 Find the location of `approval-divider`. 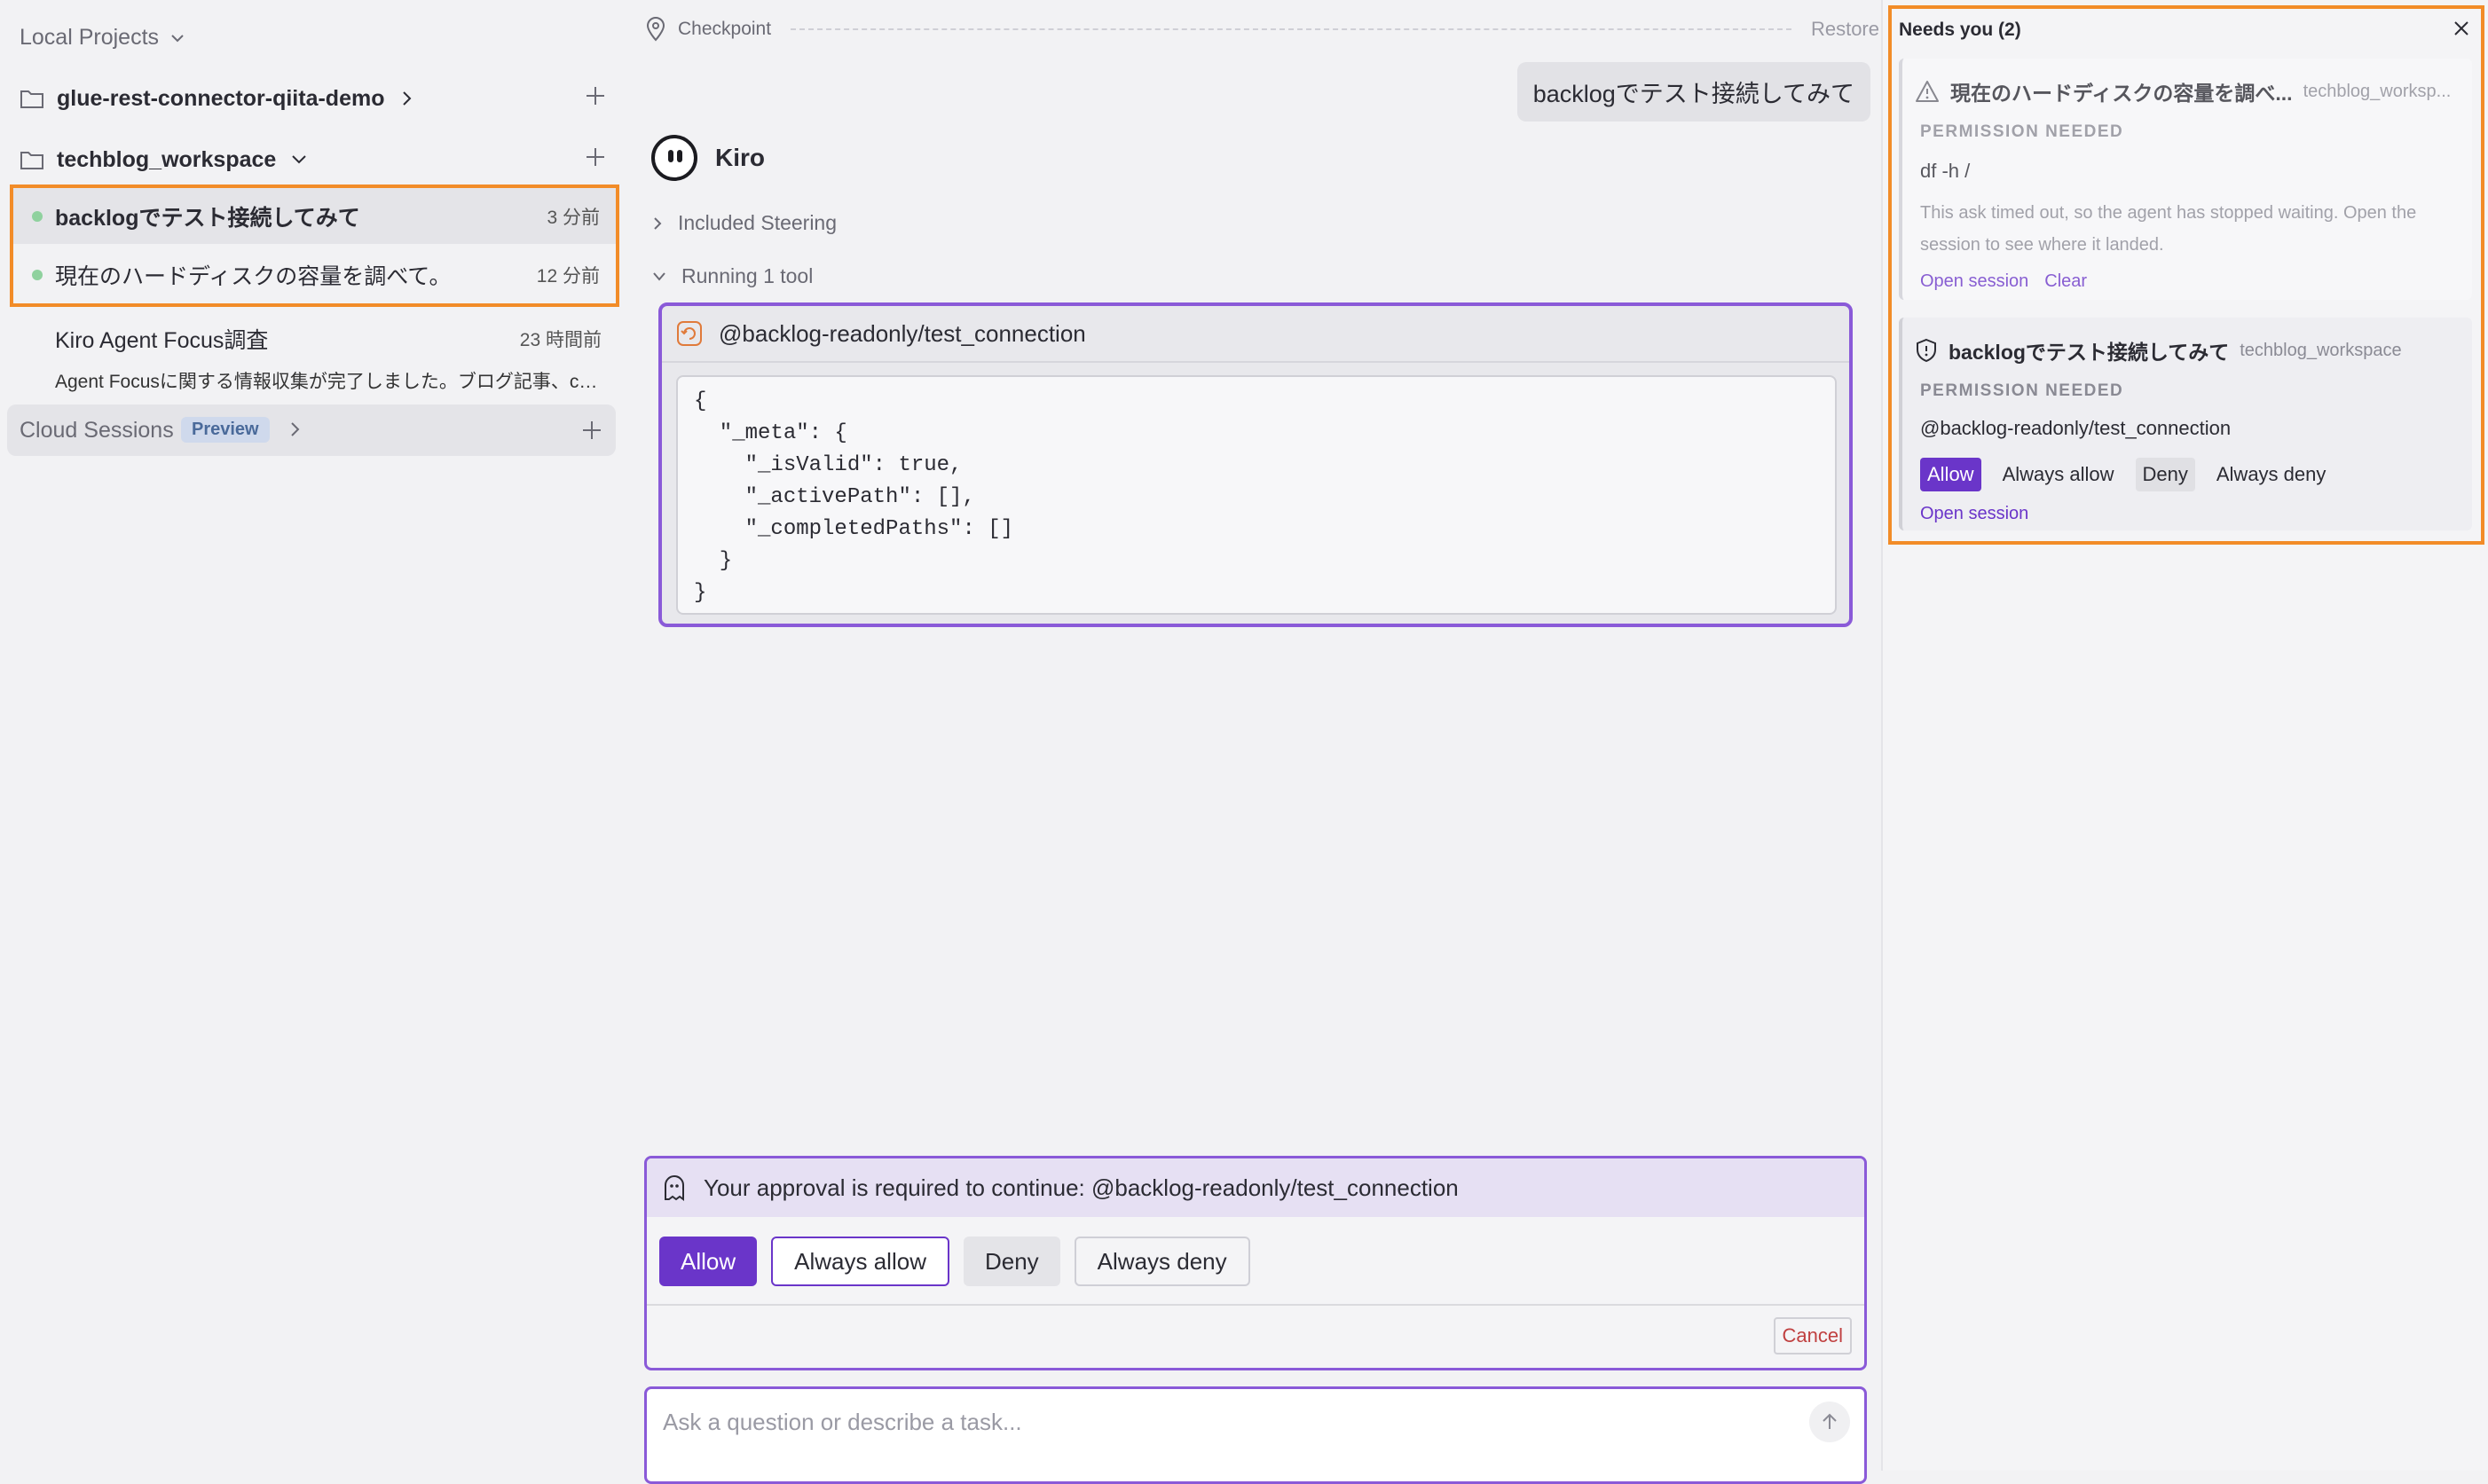

approval-divider is located at coordinates (1255, 1305).